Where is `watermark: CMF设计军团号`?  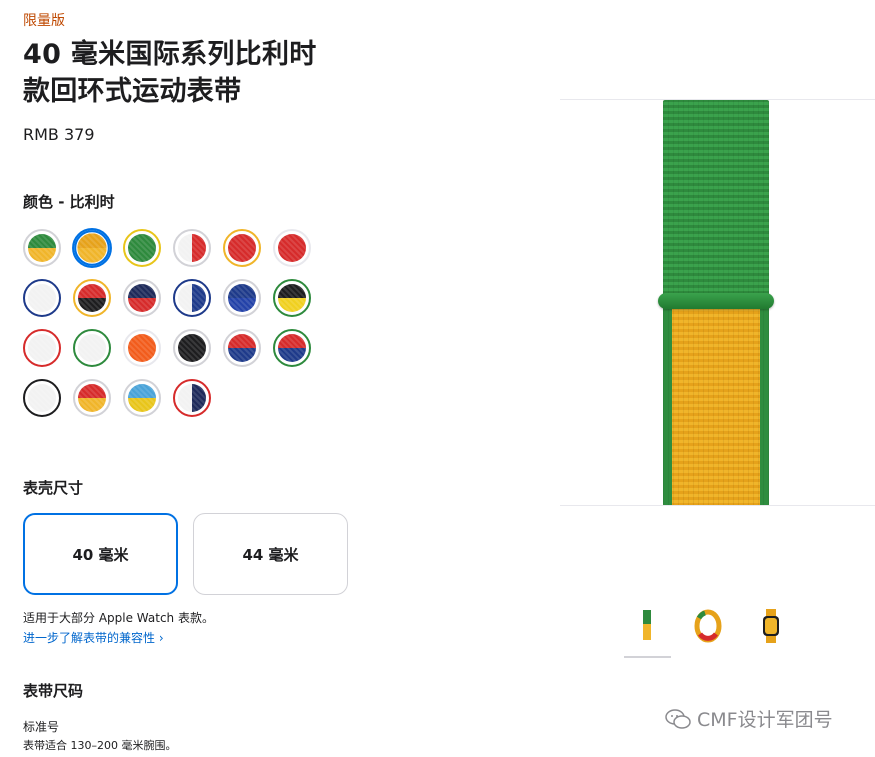
watermark: CMF设计军团号 is located at coordinates (749, 718).